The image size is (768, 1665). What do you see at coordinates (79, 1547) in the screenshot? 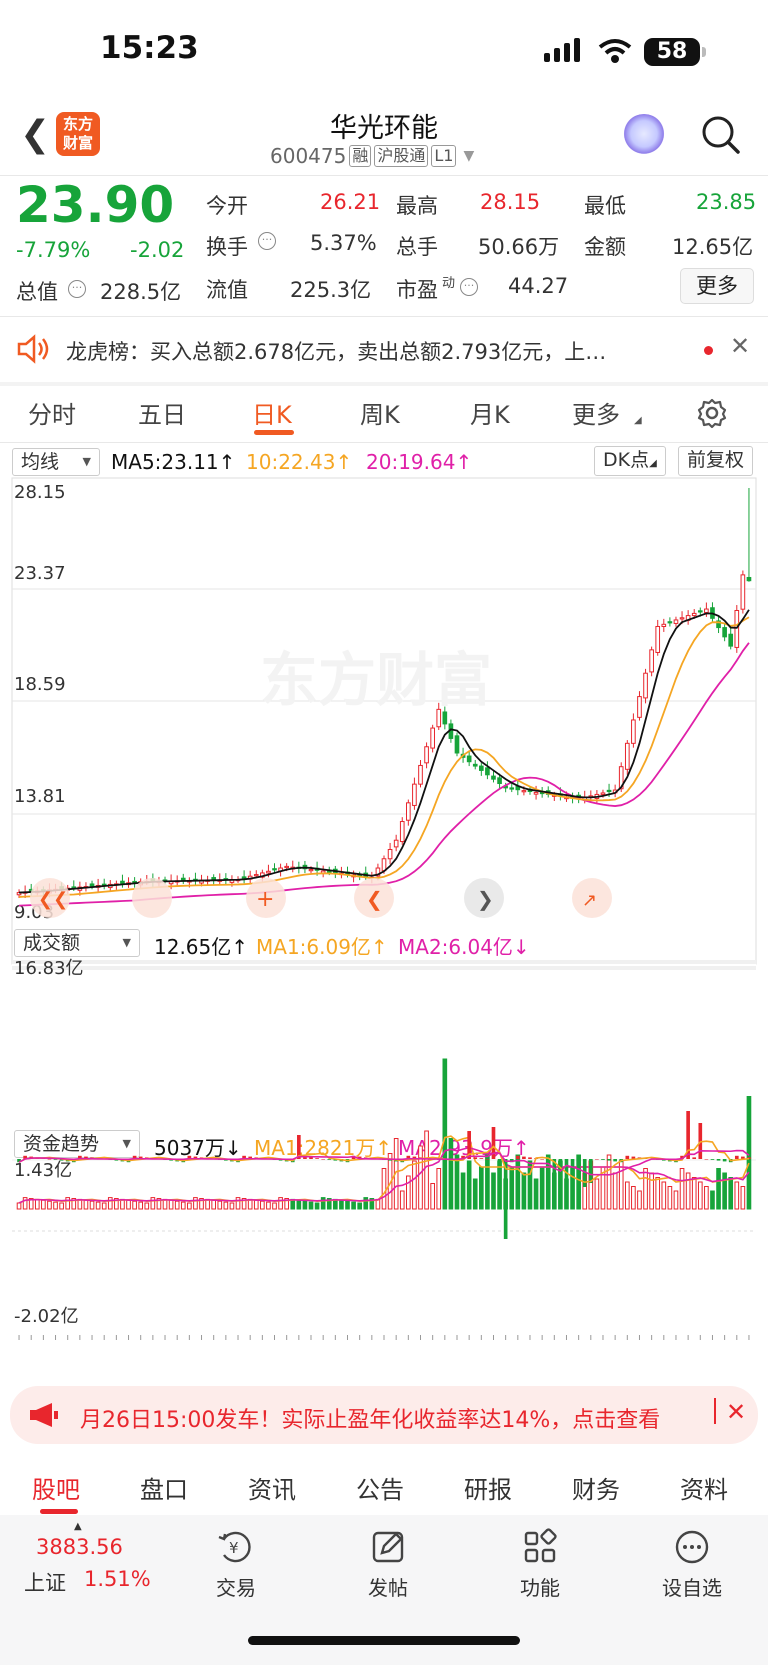
I see `index-value: 3883.56` at bounding box center [79, 1547].